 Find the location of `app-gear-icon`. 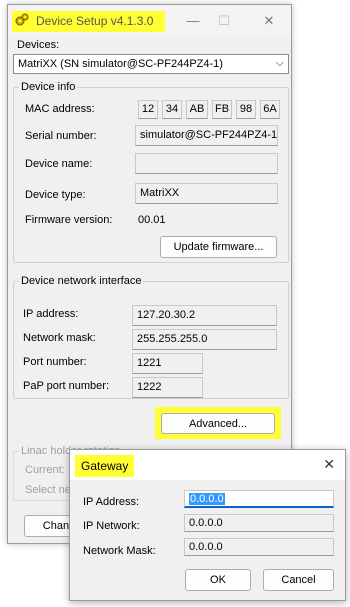

app-gear-icon is located at coordinates (22, 19).